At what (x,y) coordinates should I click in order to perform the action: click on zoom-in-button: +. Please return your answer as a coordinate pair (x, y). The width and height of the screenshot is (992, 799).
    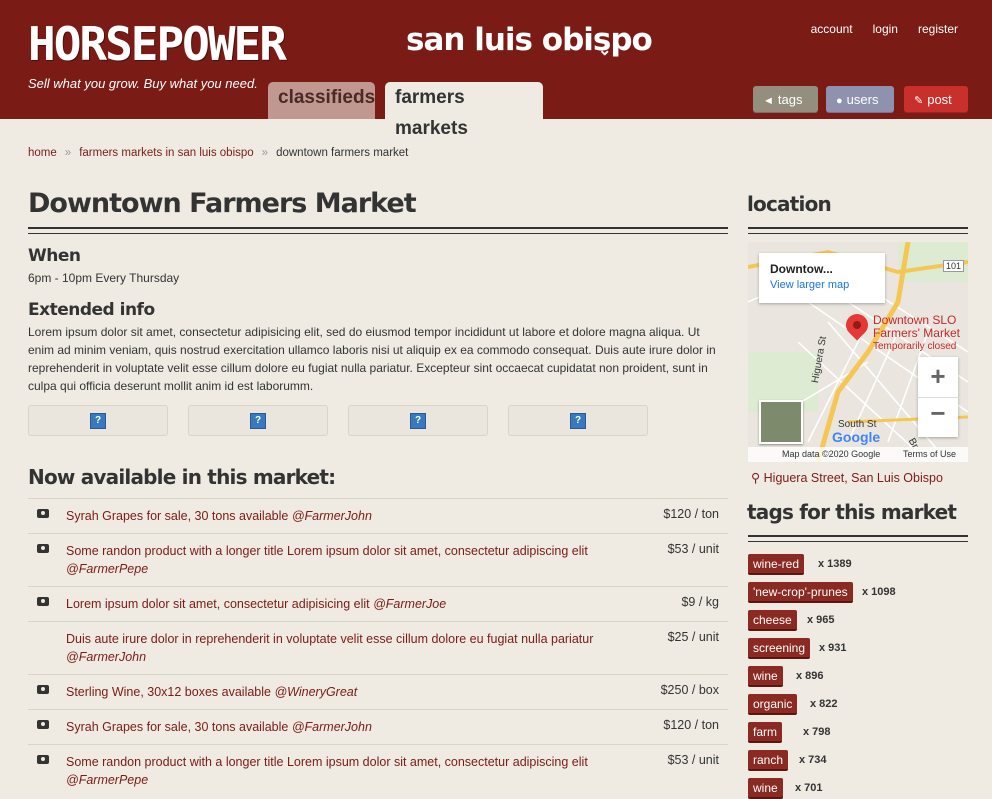
    Looking at the image, I should click on (938, 376).